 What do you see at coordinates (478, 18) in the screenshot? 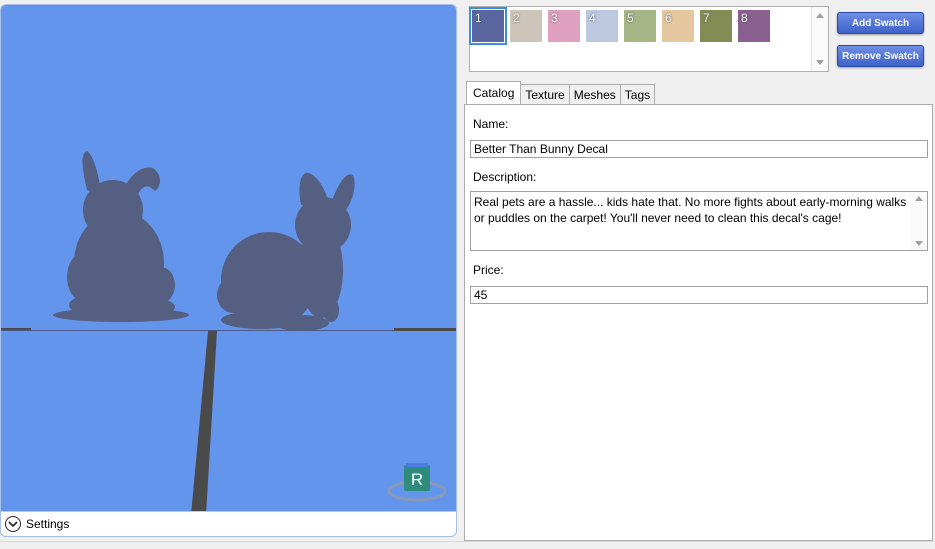
I see `swatch-number: 1` at bounding box center [478, 18].